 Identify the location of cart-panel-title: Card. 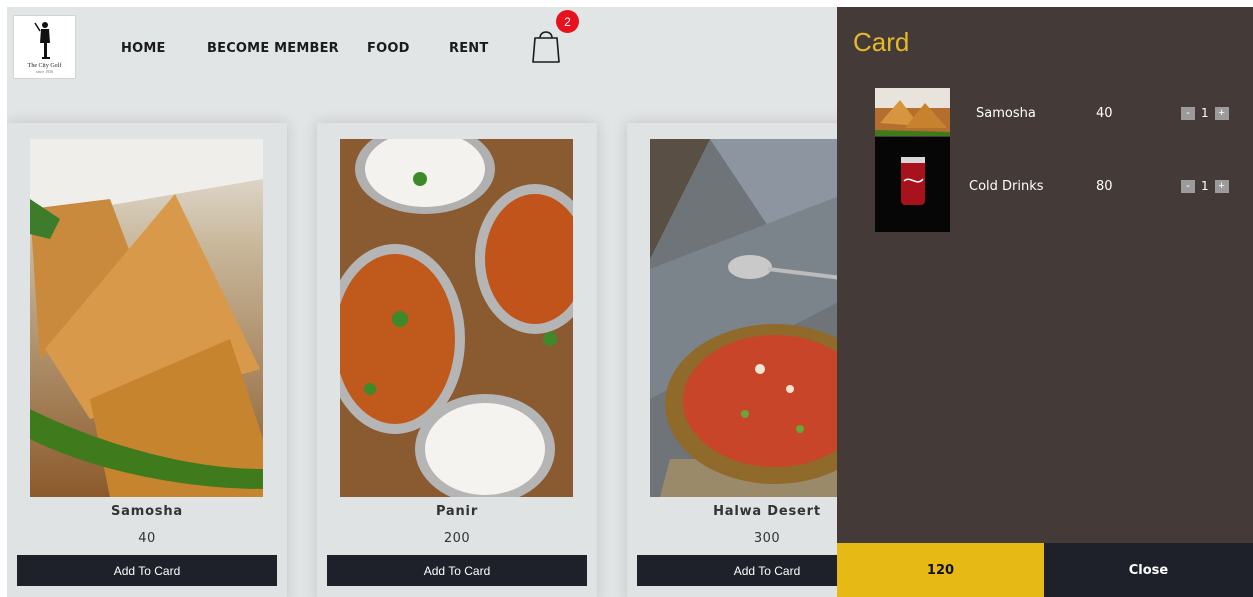
(881, 42).